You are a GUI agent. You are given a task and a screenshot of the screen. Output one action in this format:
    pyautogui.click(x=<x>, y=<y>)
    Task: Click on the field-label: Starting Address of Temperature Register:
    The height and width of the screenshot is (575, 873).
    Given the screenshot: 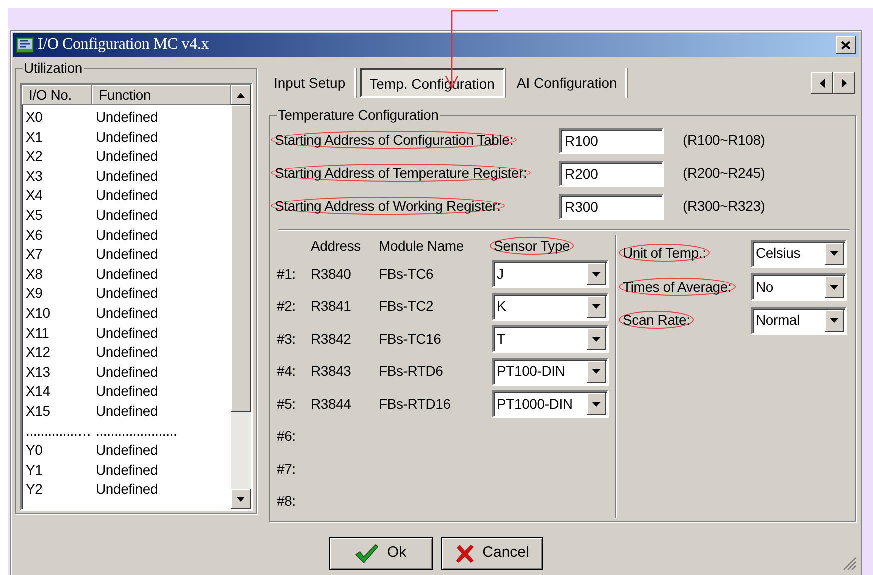 What is the action you would take?
    pyautogui.click(x=401, y=173)
    